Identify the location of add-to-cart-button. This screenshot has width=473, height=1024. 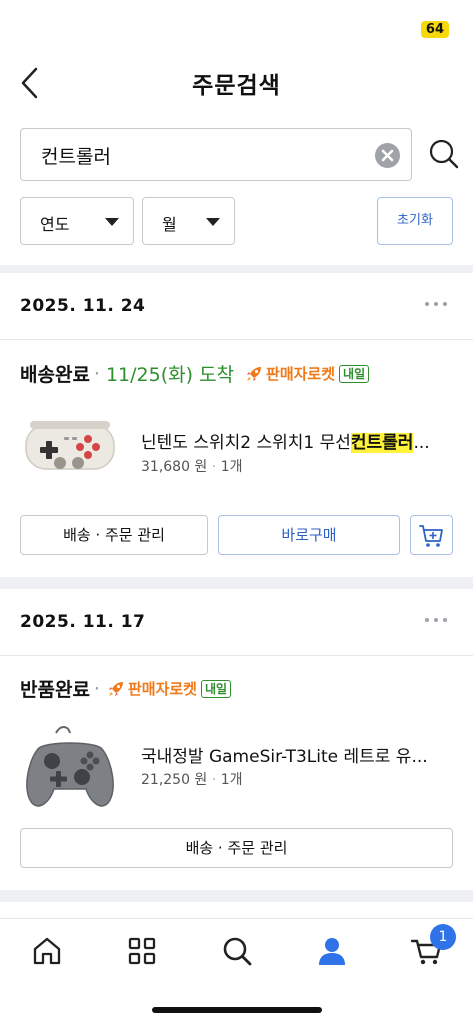
(431, 535).